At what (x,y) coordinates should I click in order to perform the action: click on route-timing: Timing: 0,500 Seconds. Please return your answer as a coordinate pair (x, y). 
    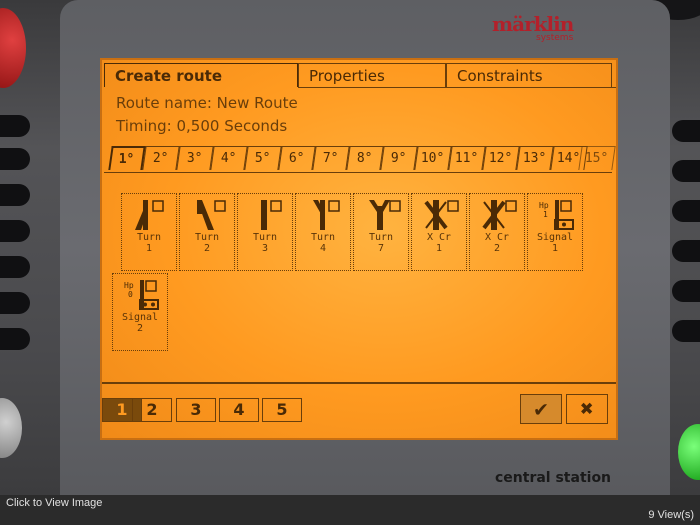
    Looking at the image, I should click on (202, 126).